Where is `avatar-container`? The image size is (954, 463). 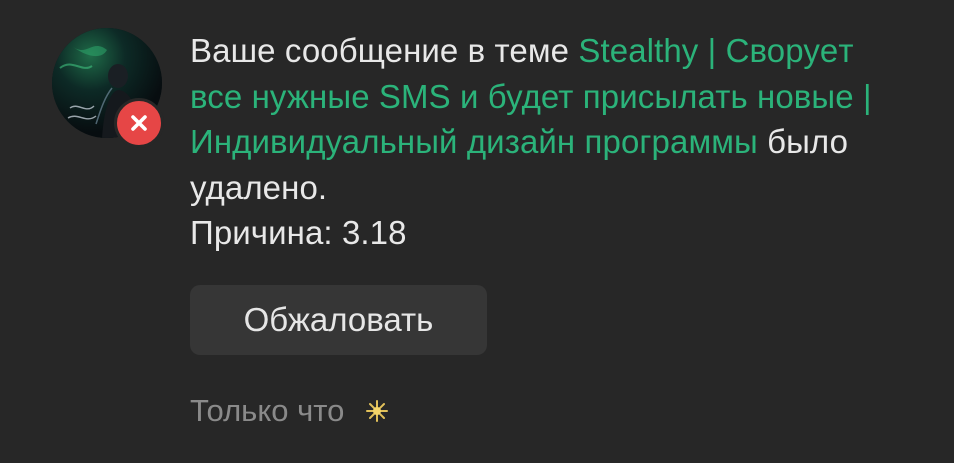
avatar-container is located at coordinates (108, 88).